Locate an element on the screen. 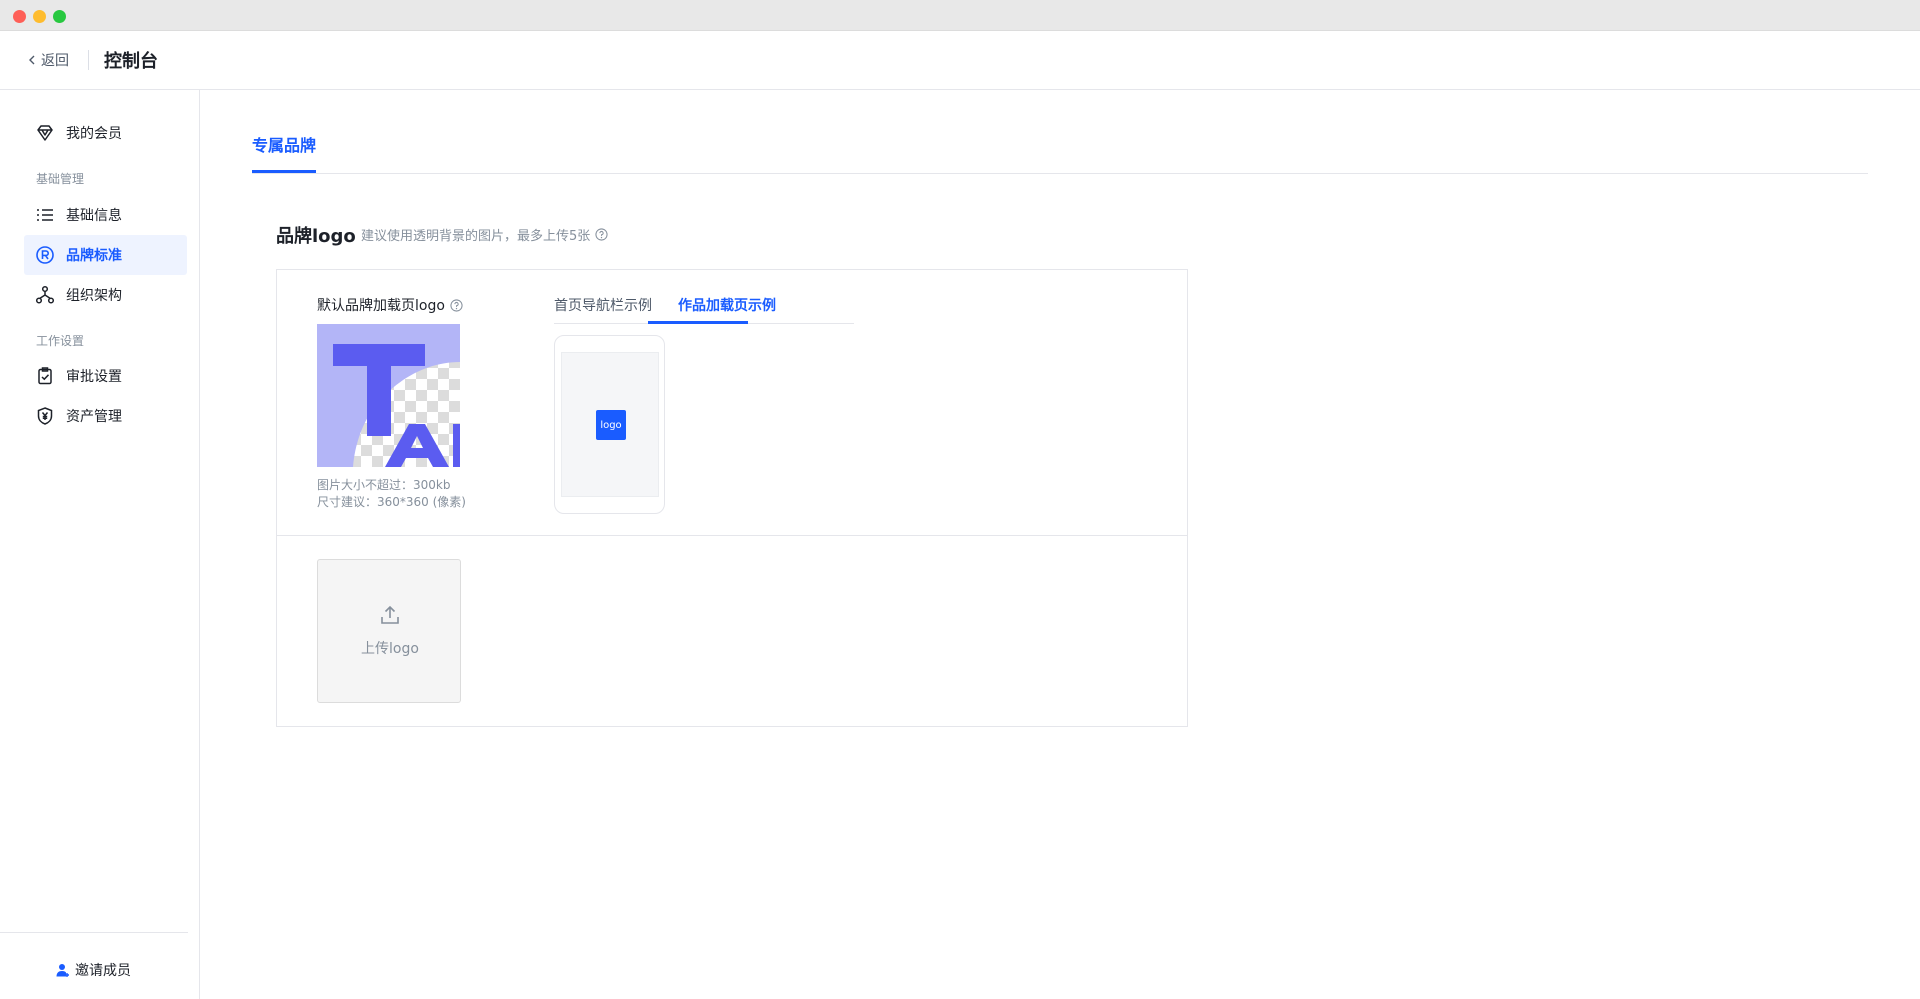 The height and width of the screenshot is (999, 1920). sidebar-item-label: 基础信息 is located at coordinates (94, 216).